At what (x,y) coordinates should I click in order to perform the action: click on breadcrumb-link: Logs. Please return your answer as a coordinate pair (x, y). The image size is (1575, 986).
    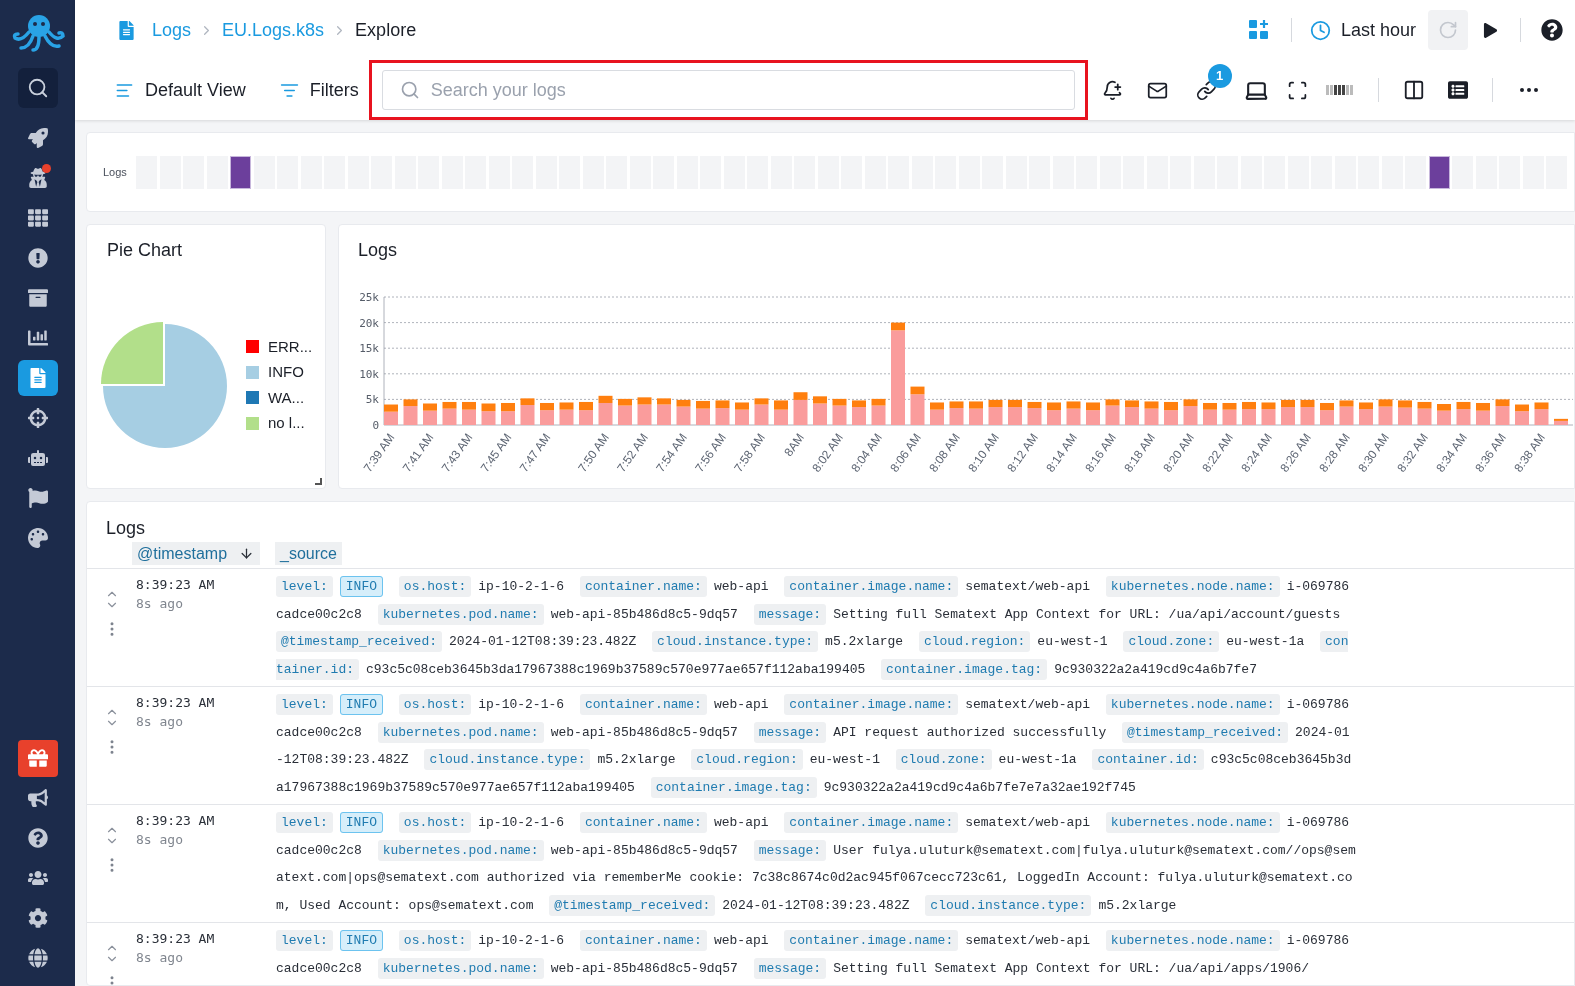
    Looking at the image, I should click on (172, 30).